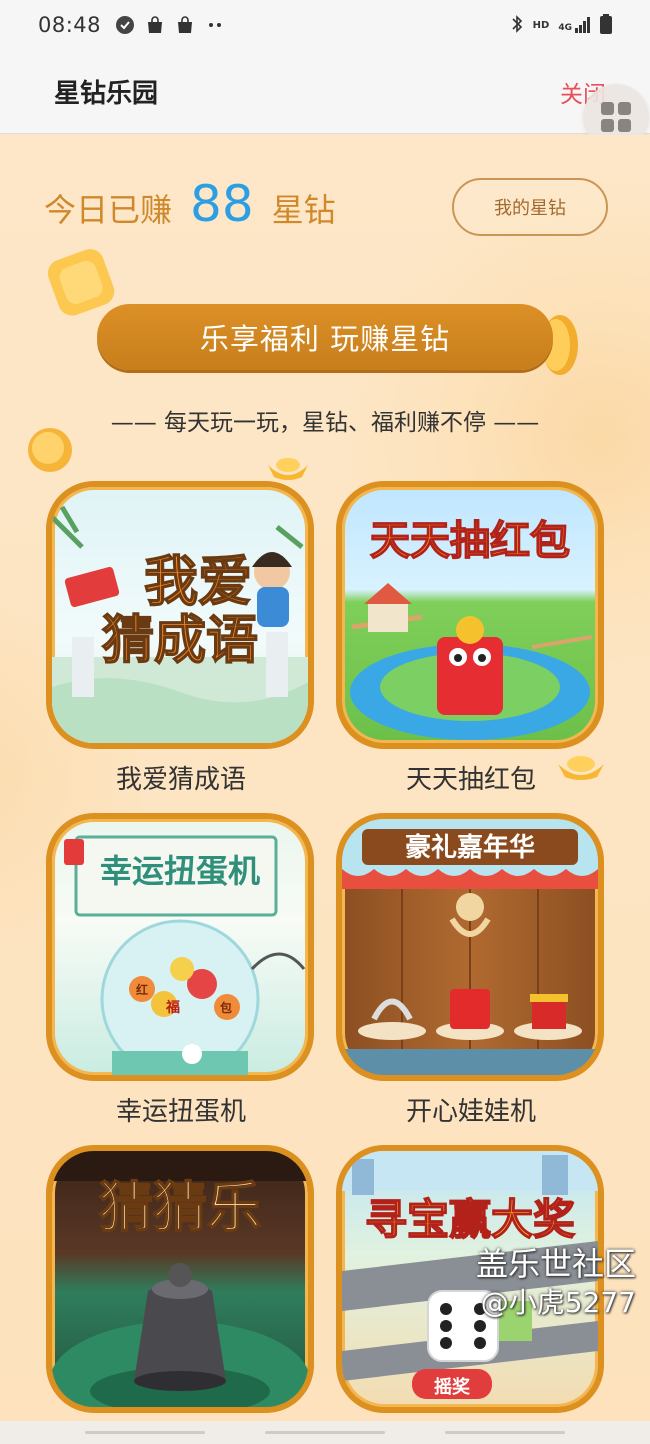  I want to click on idiom-art-title-1: 我爱, so click(198, 581).